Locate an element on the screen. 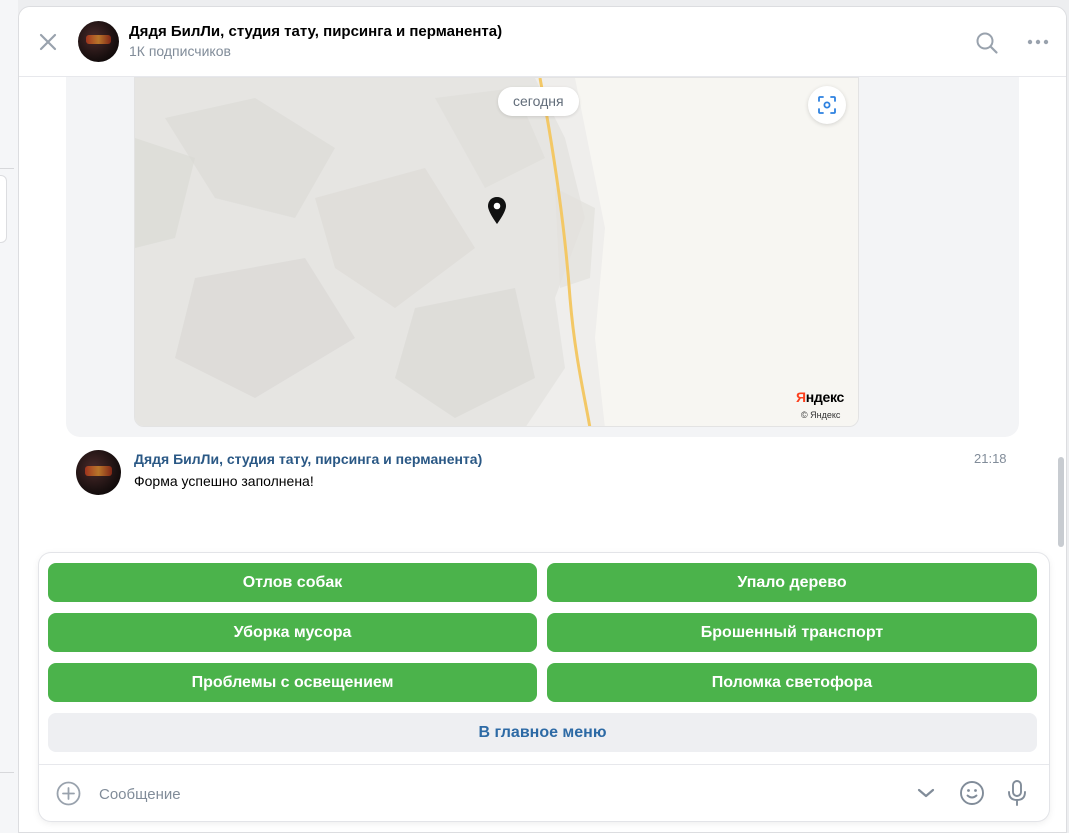 This screenshot has width=1069, height=833. subscriber-count: 1К подписчиков is located at coordinates (180, 51).